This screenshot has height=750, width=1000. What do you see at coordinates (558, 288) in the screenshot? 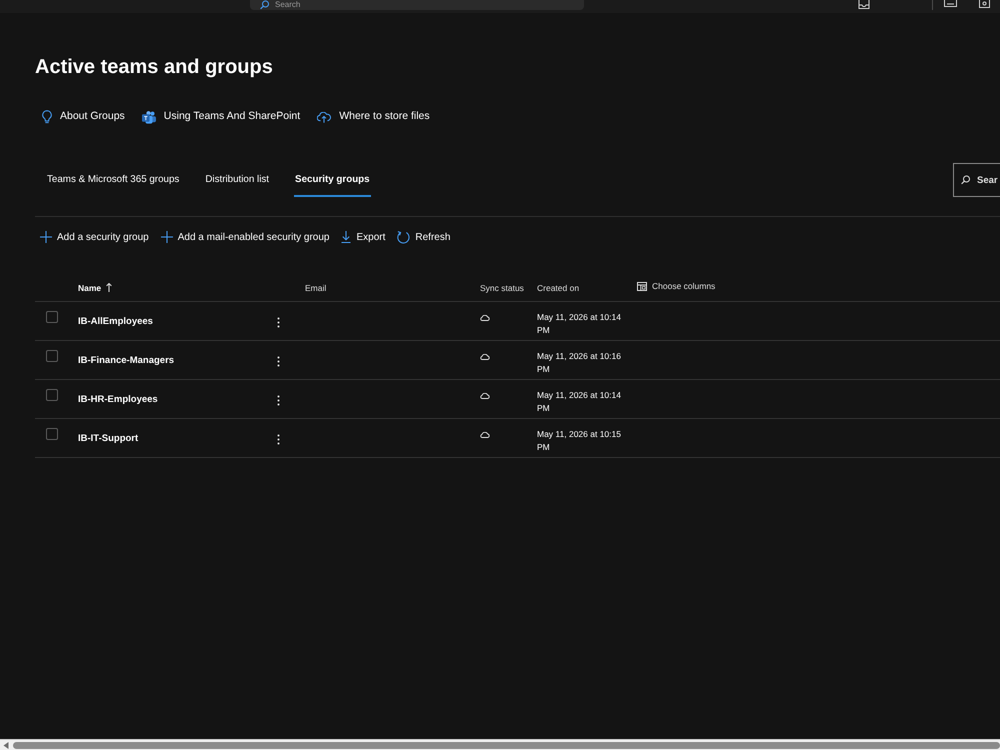
I see `column-header: Created on` at bounding box center [558, 288].